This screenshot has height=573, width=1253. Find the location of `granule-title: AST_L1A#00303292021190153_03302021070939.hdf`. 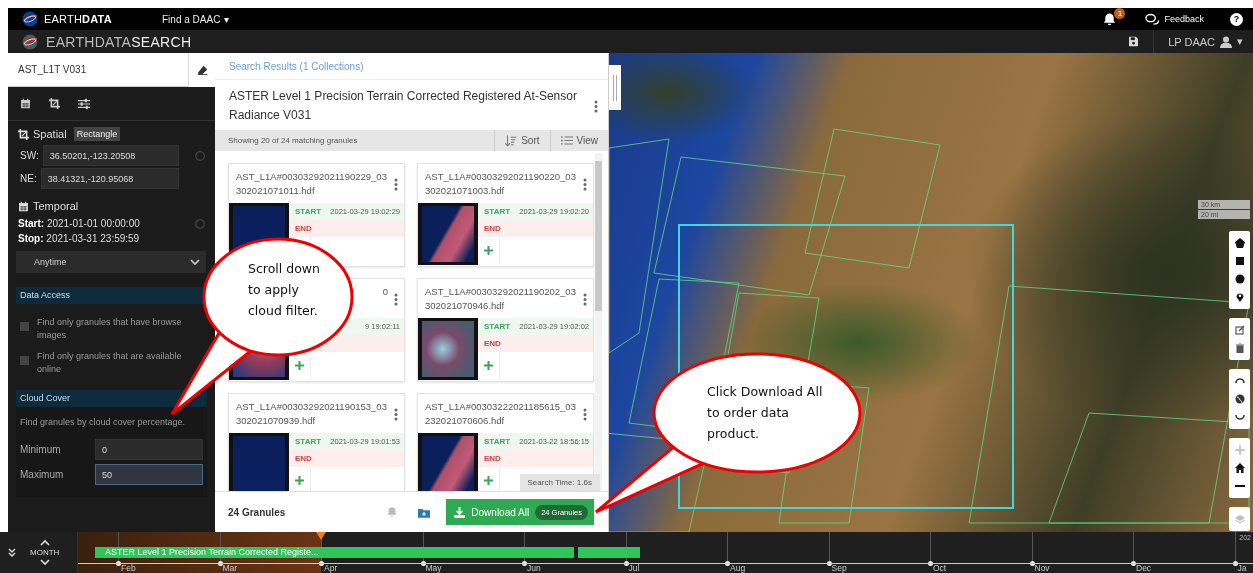

granule-title: AST_L1A#00303292021190153_03302021070939.hdf is located at coordinates (312, 414).